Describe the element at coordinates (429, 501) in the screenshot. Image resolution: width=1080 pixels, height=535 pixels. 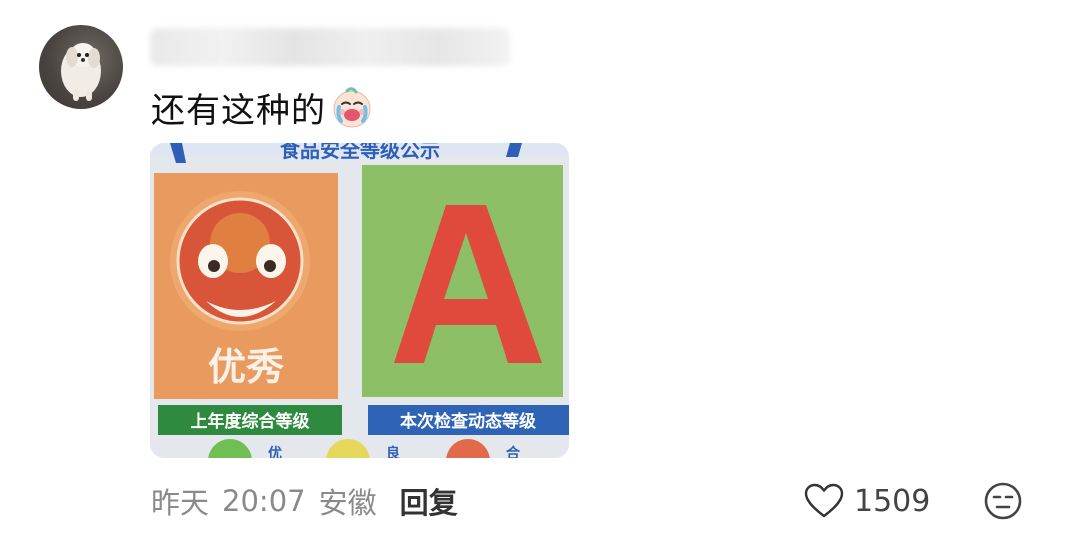
I see `reply-button: 回复` at that location.